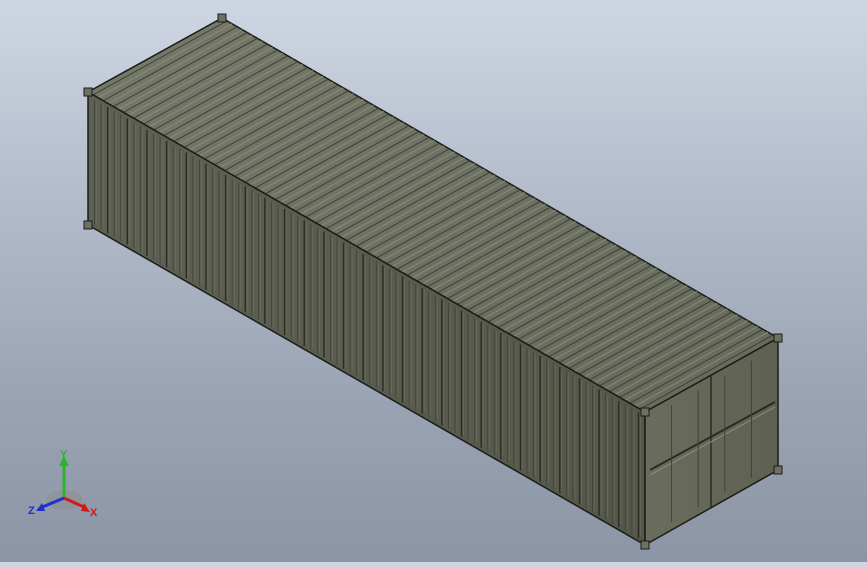 This screenshot has height=567, width=867. Describe the element at coordinates (65, 485) in the screenshot. I see `coordinate-triad: Y X Z` at that location.